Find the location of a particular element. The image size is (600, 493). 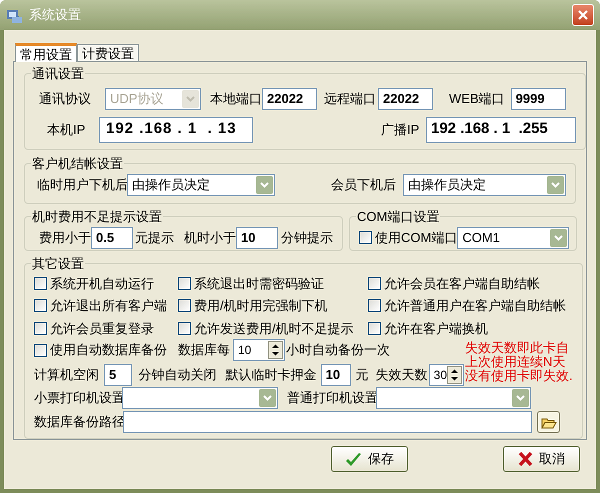

field-label: 临时用户下机后 is located at coordinates (82, 185).